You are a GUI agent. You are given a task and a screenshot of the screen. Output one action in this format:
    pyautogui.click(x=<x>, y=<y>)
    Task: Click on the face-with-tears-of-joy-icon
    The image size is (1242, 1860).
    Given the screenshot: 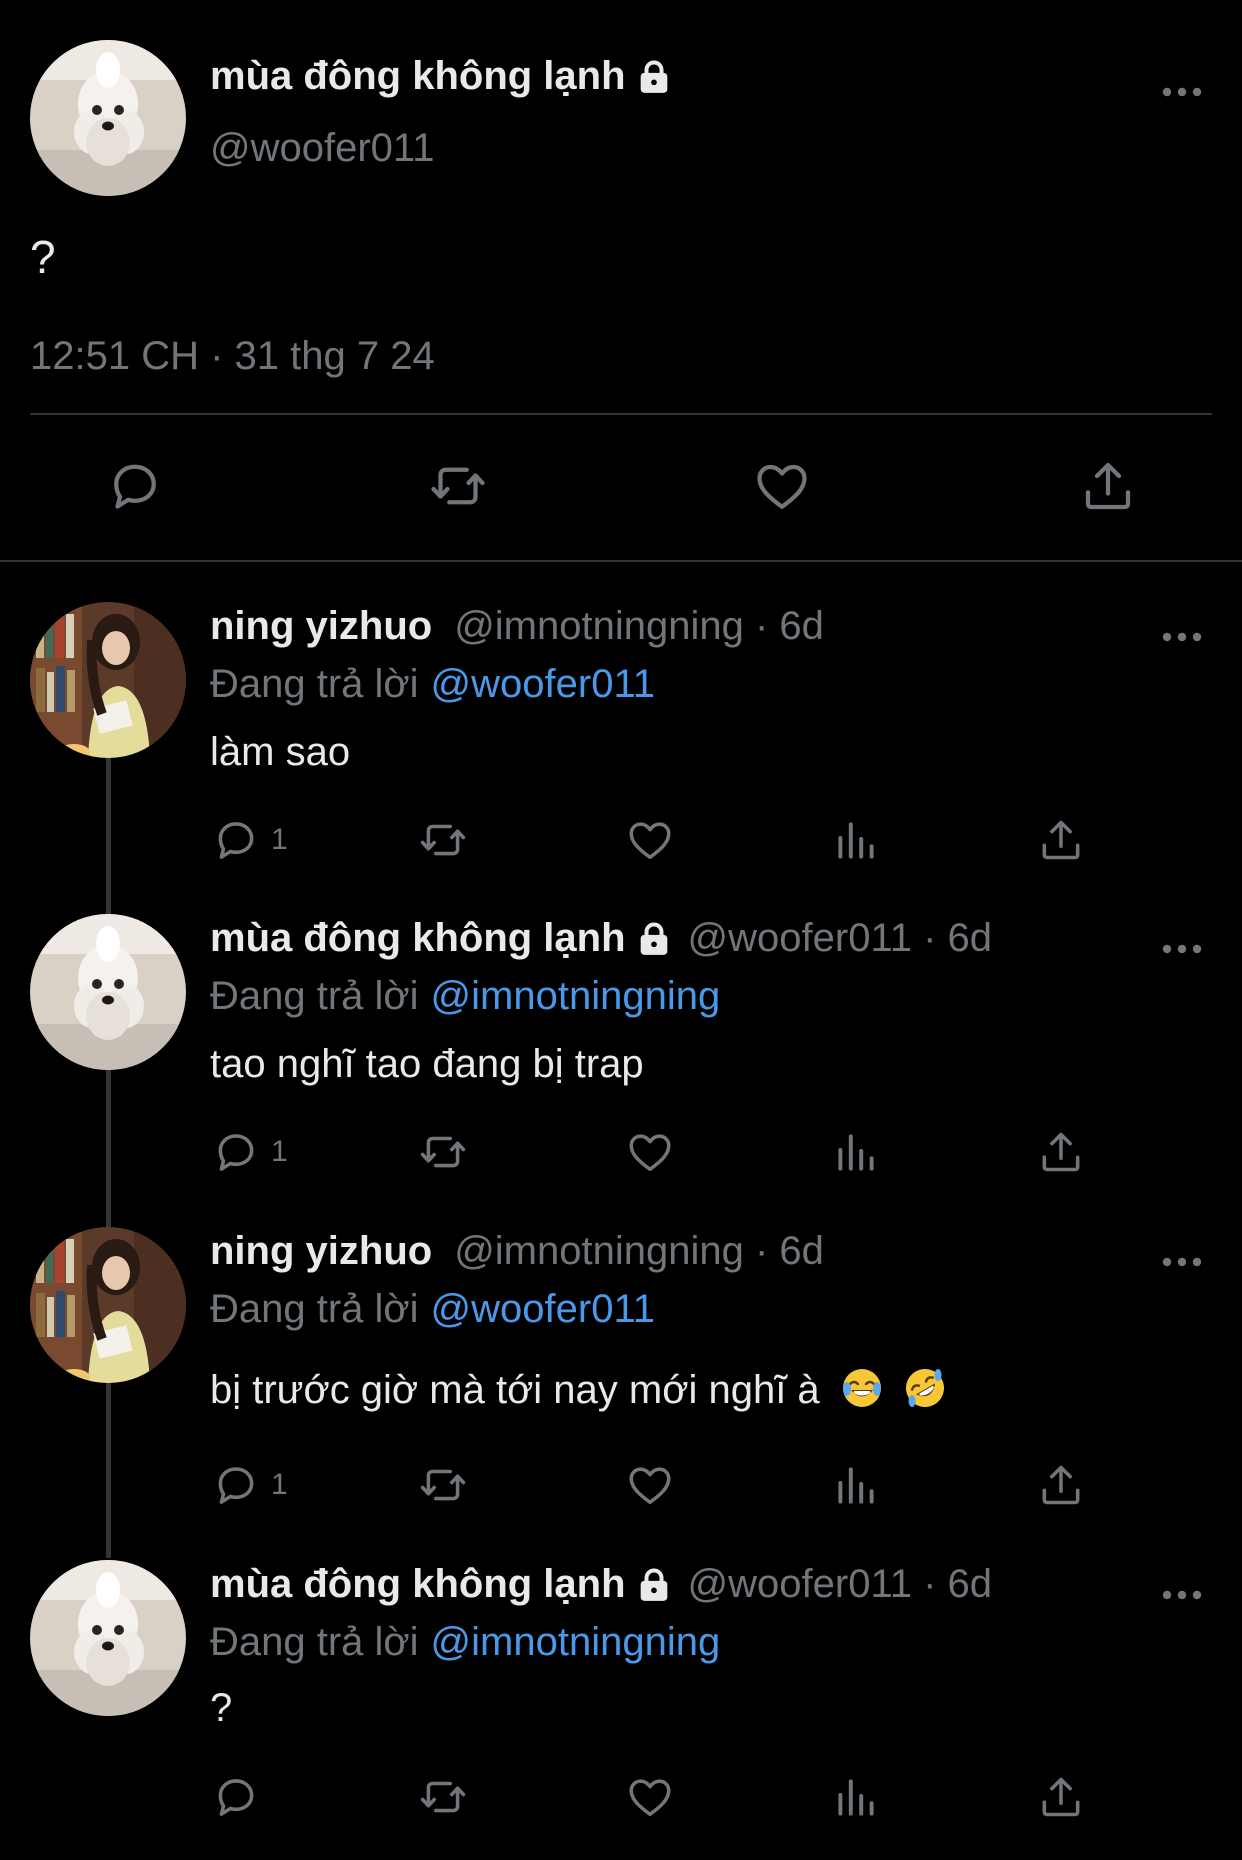 What is the action you would take?
    pyautogui.click(x=861, y=1388)
    